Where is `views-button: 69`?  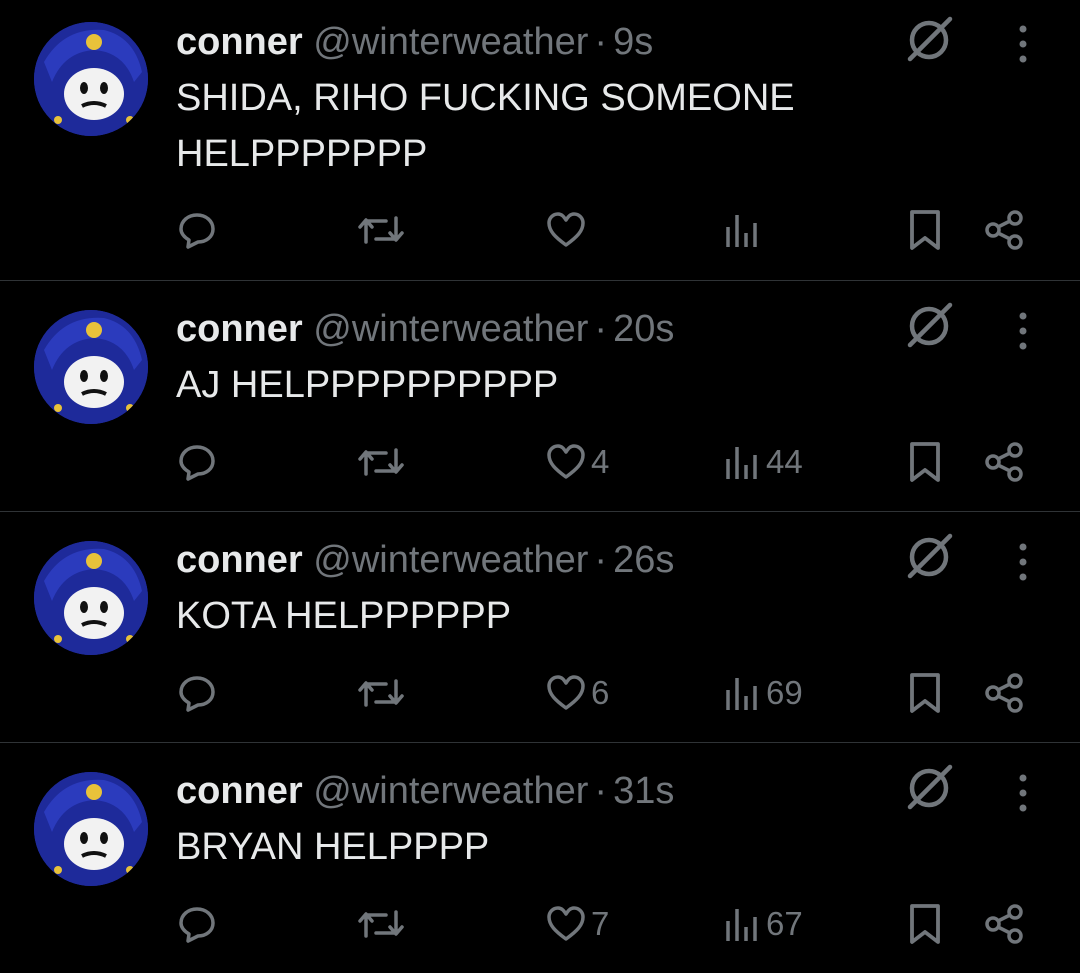
views-button: 69 is located at coordinates (762, 693).